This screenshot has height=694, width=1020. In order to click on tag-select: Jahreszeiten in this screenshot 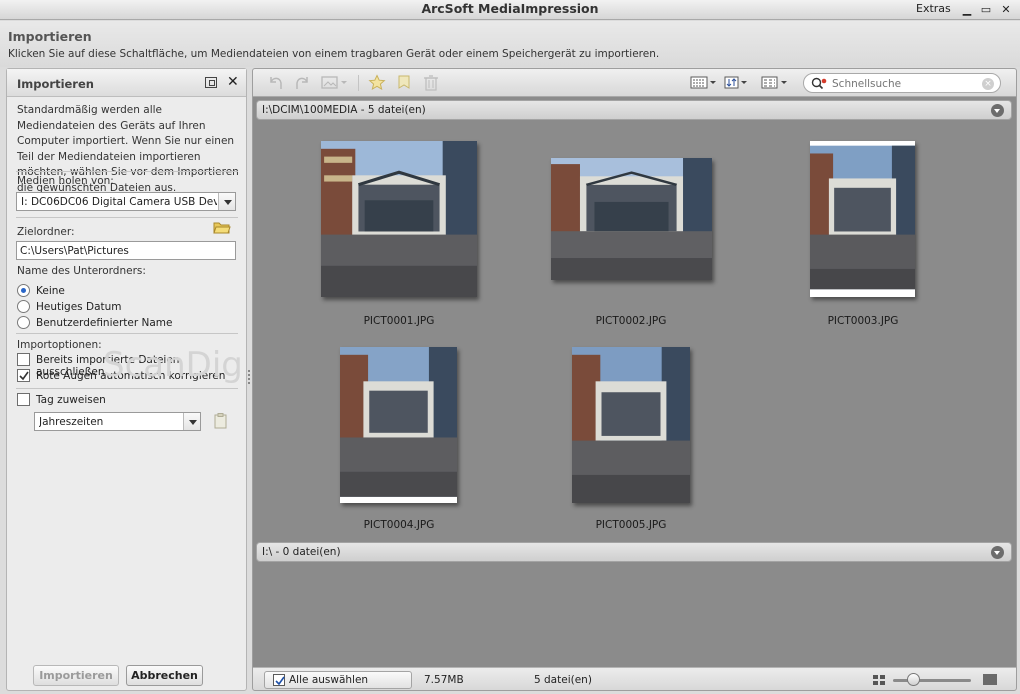, I will do `click(117, 421)`.